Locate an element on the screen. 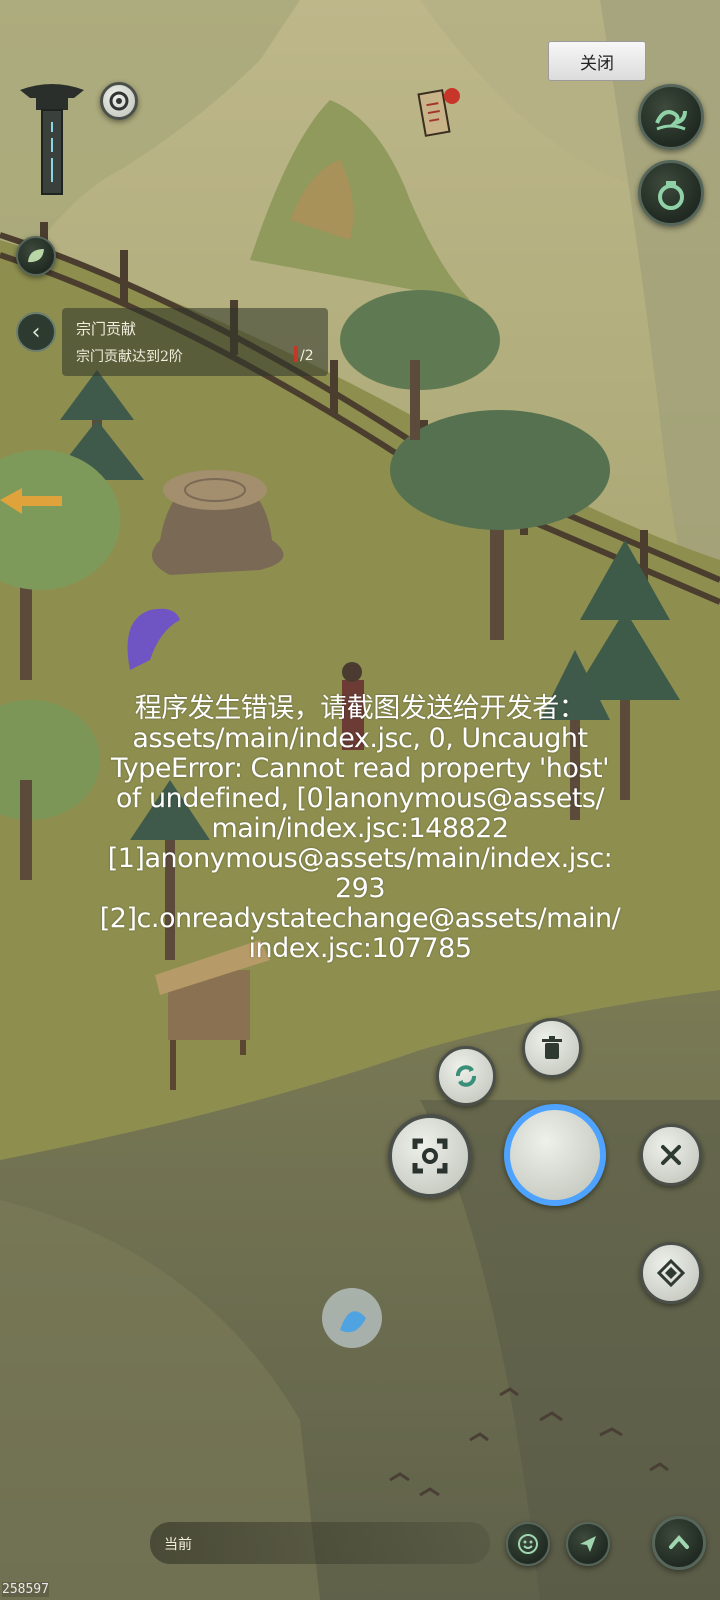  close-button: 关闭 is located at coordinates (597, 61).